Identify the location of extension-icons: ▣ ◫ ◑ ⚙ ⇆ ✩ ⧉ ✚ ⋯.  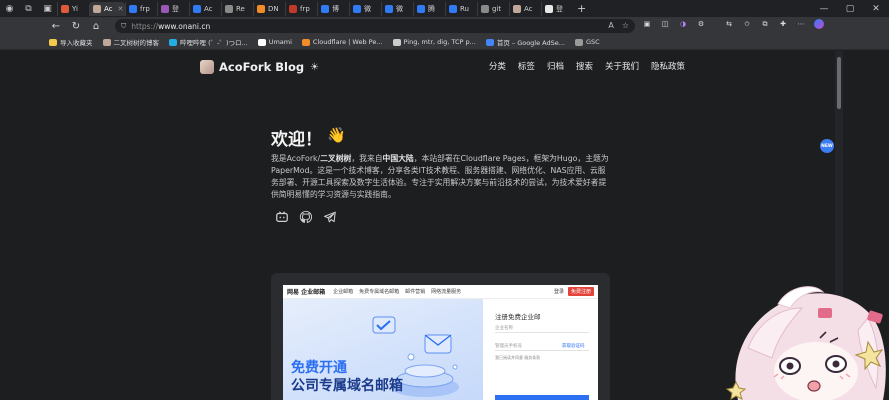
(733, 24).